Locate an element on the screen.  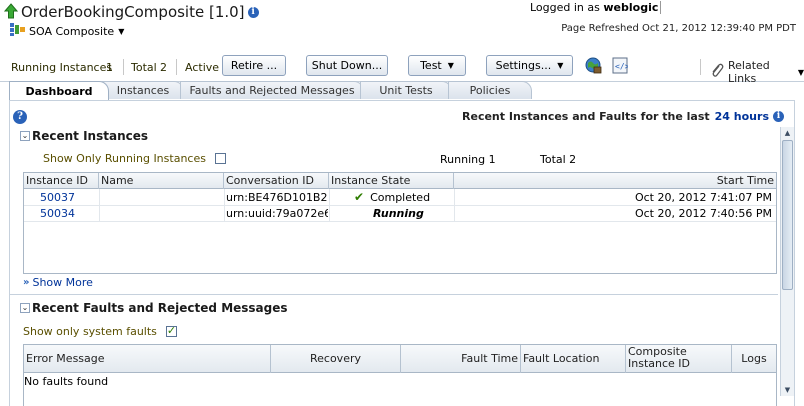
column-header-instance-id: Instance ID is located at coordinates (61, 181).